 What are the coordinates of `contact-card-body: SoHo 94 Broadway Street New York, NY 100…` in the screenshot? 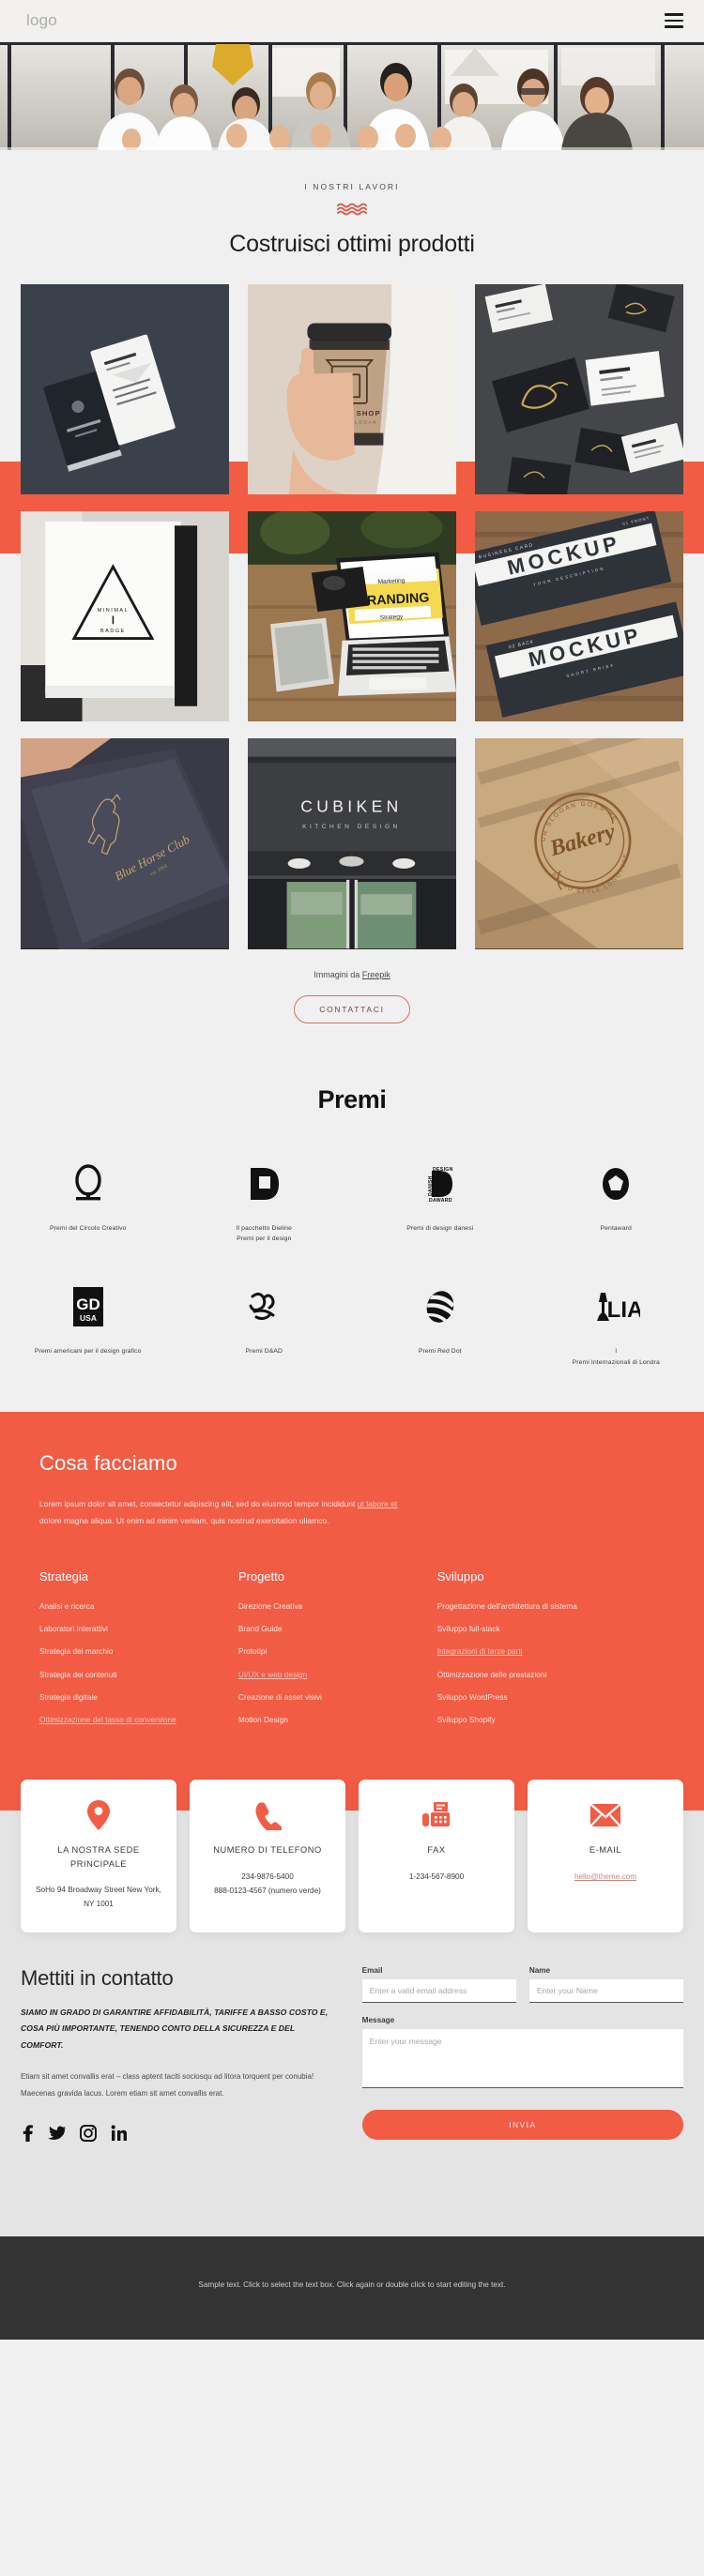 It's located at (98, 1897).